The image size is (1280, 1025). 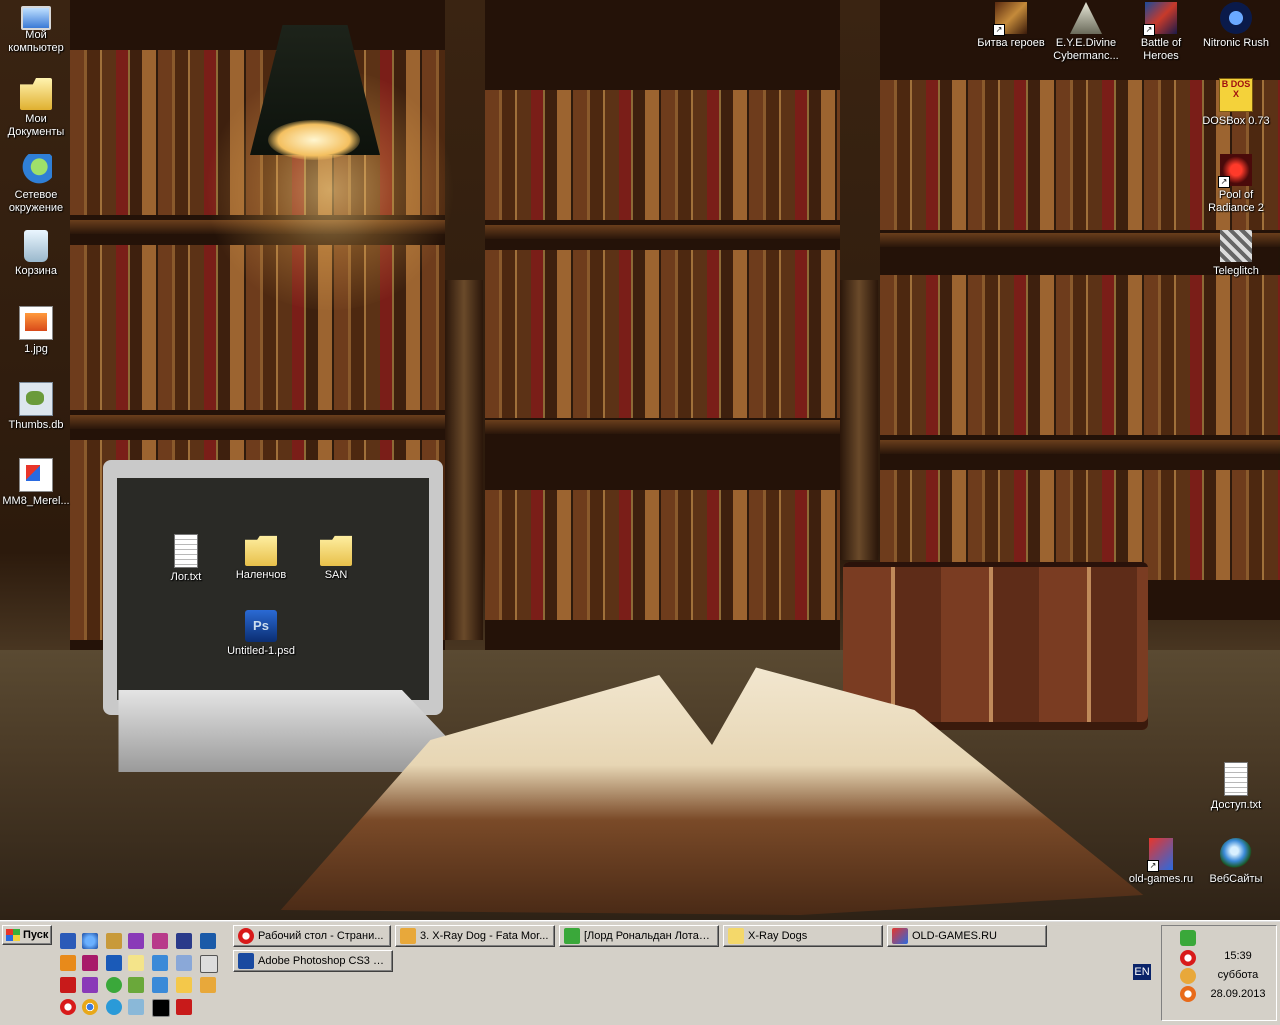 I want to click on desktop-icon-battle-of-heroes: ↗ Battle of Heroes, so click(x=1161, y=32).